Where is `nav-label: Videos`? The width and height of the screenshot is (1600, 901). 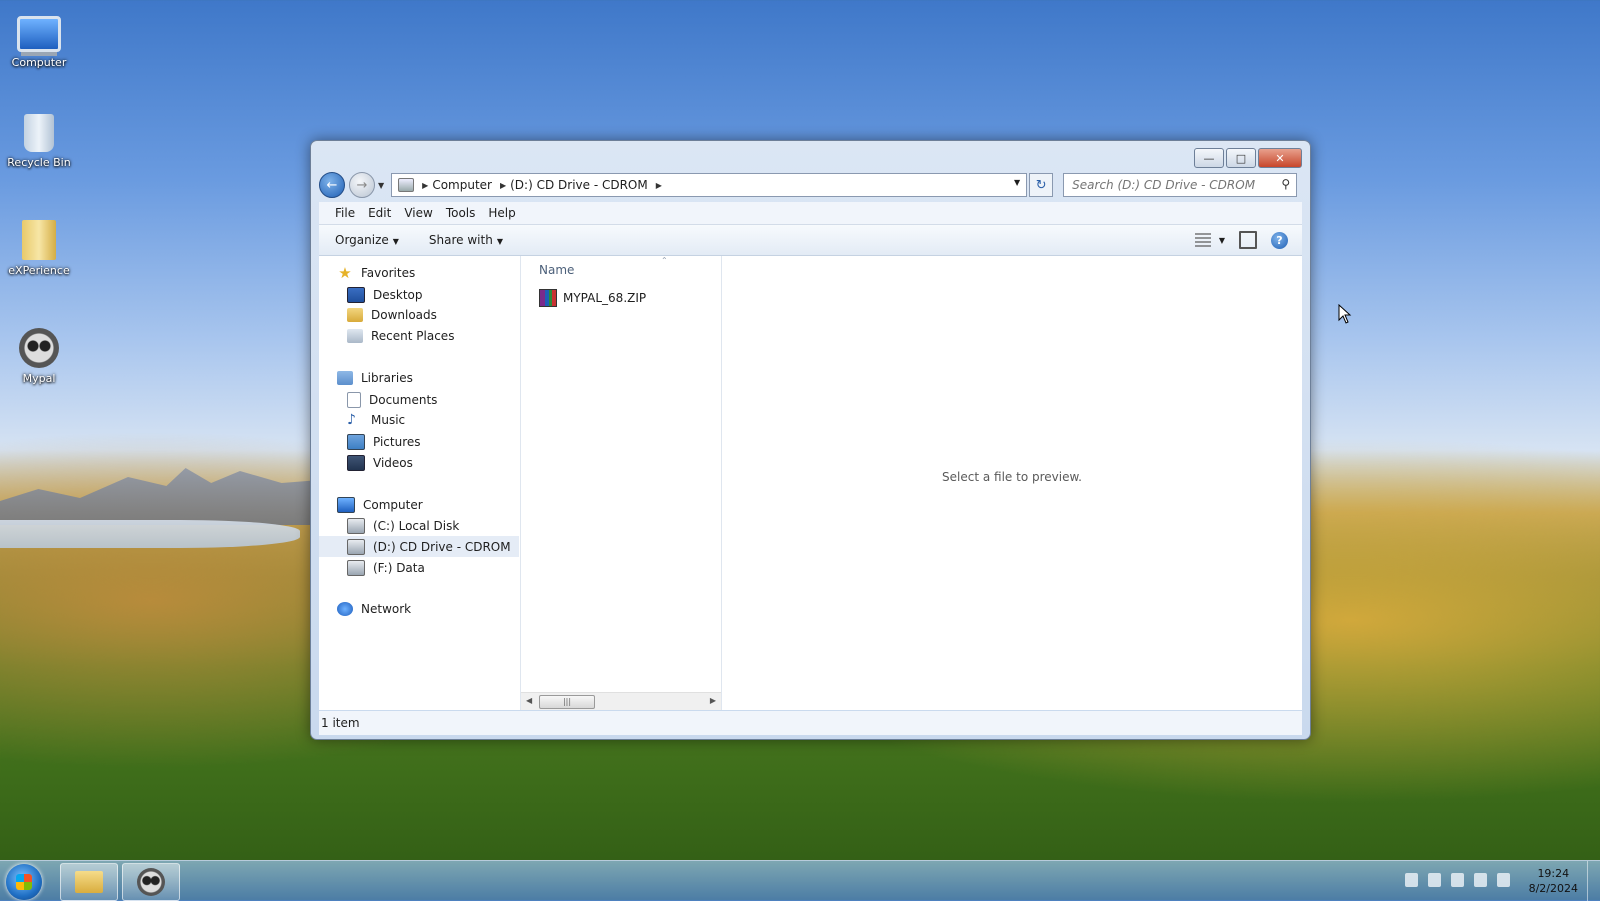 nav-label: Videos is located at coordinates (393, 463).